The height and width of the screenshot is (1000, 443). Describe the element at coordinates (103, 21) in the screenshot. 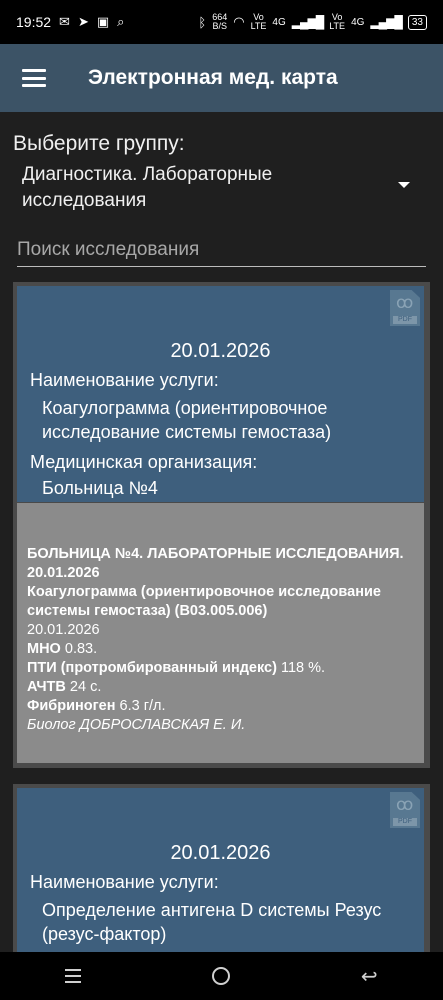

I see `app-icon: ▣` at that location.